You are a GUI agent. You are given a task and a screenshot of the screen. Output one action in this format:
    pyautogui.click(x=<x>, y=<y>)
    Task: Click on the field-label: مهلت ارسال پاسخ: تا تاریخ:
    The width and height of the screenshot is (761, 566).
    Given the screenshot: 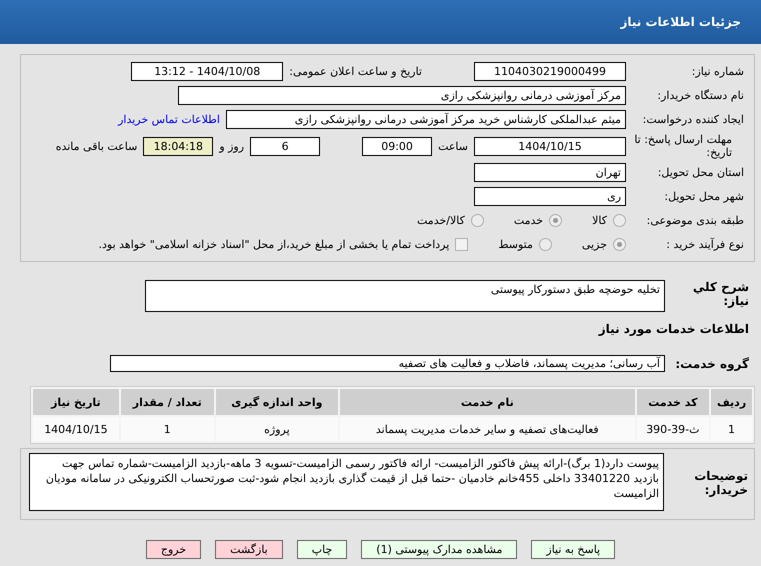 What is the action you would take?
    pyautogui.click(x=683, y=146)
    